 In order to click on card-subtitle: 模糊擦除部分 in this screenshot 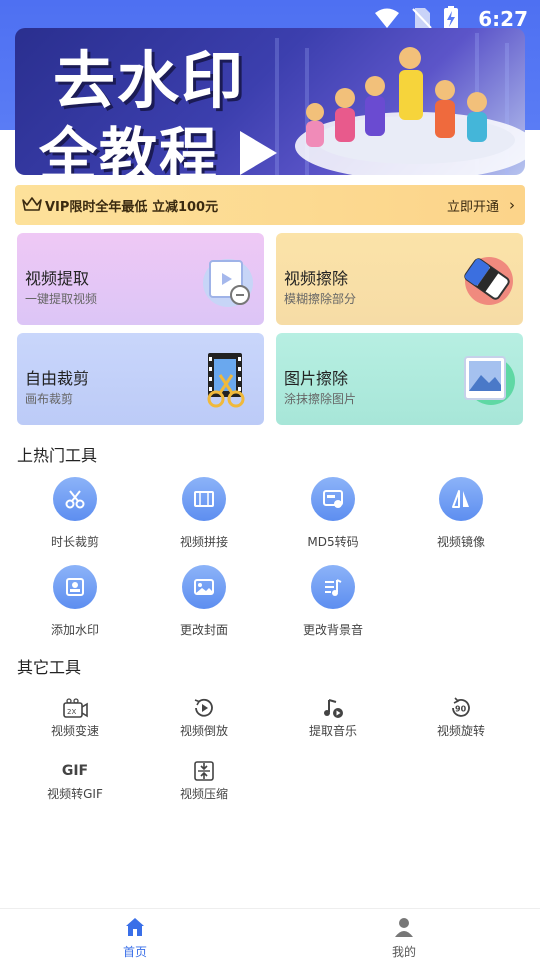, I will do `click(320, 299)`.